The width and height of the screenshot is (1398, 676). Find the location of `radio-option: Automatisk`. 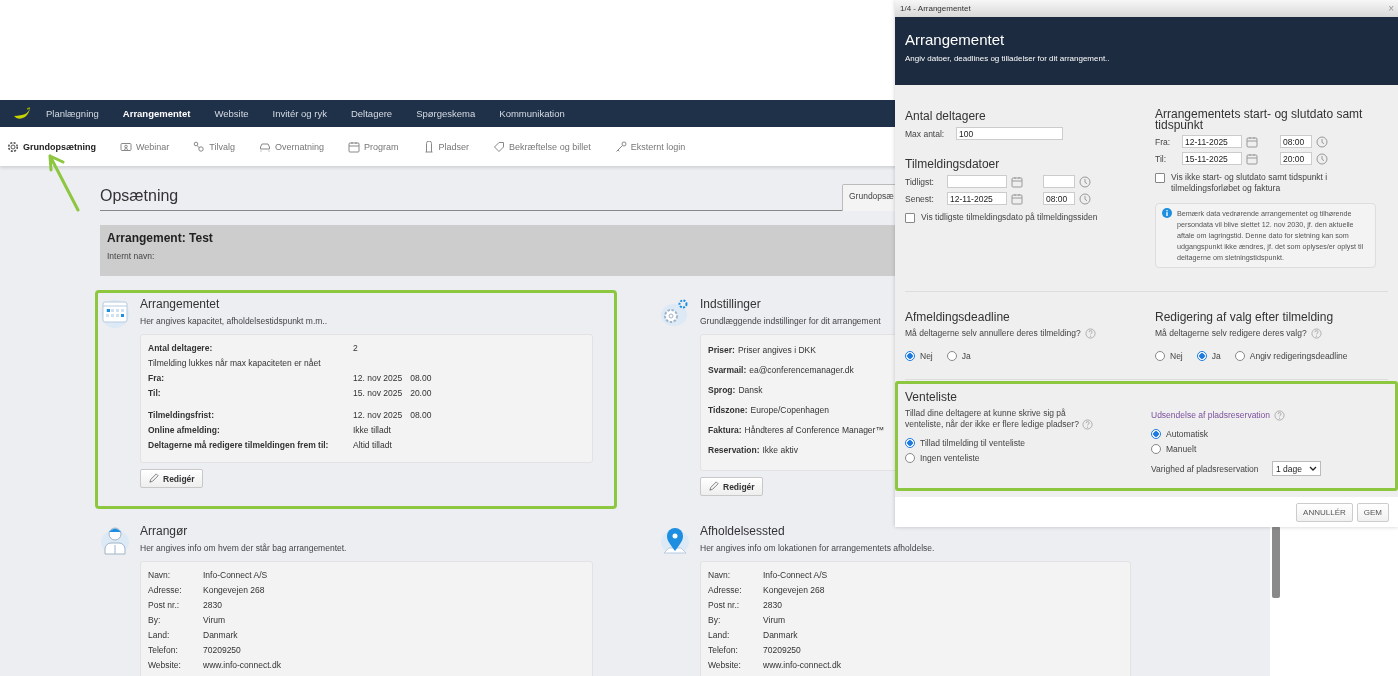

radio-option: Automatisk is located at coordinates (1269, 434).